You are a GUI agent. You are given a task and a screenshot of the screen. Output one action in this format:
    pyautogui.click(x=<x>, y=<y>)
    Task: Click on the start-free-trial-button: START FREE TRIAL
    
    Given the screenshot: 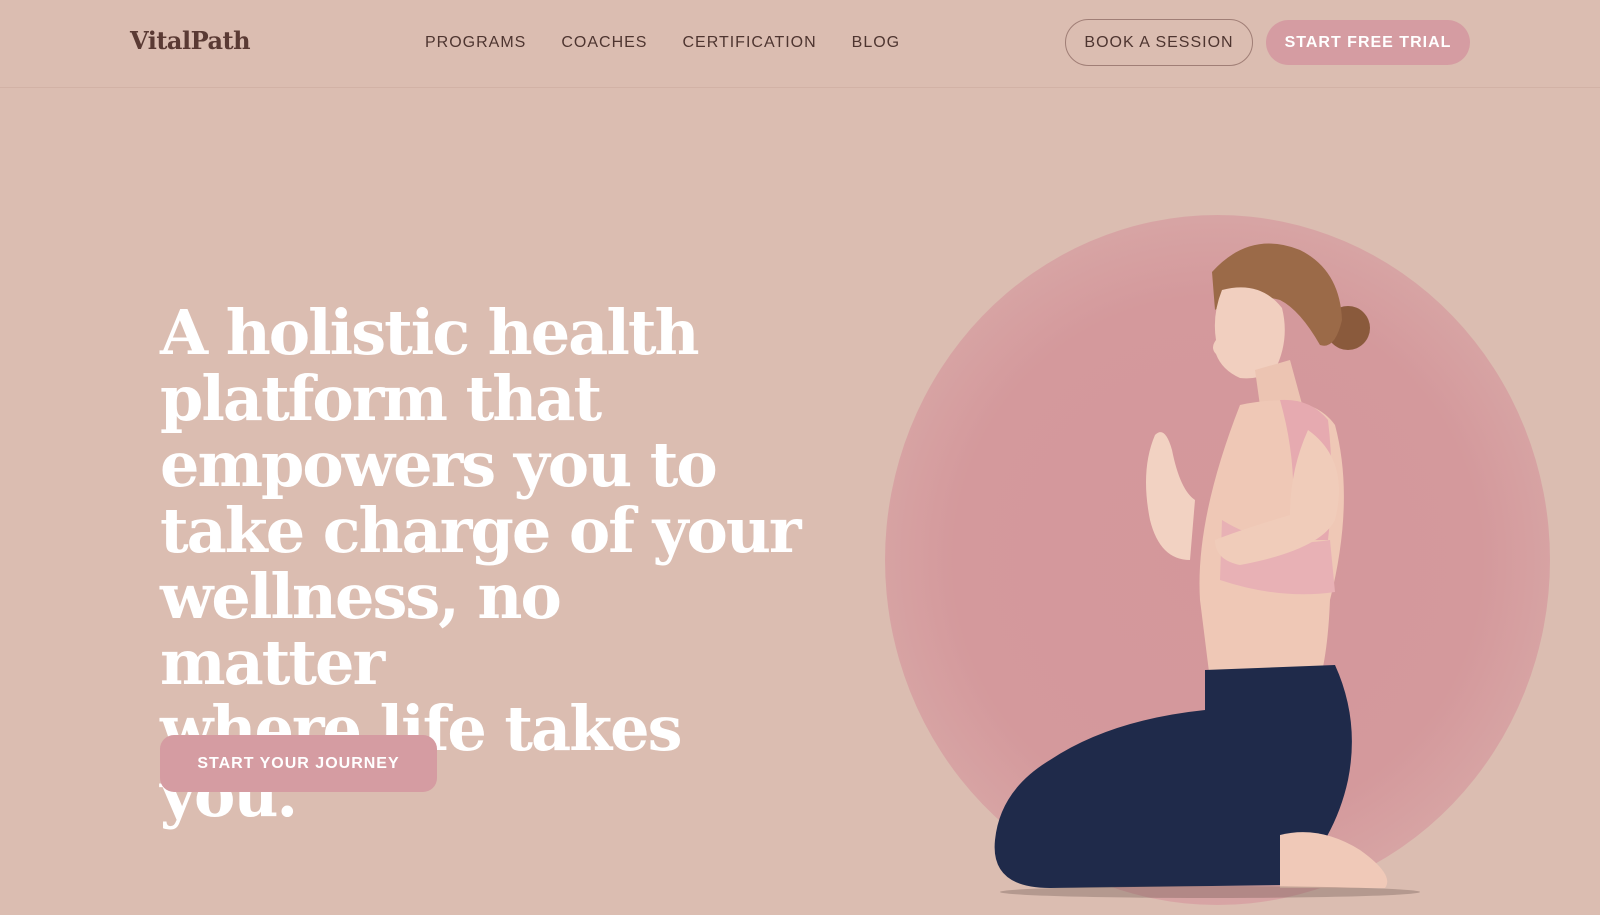 What is the action you would take?
    pyautogui.click(x=1368, y=42)
    